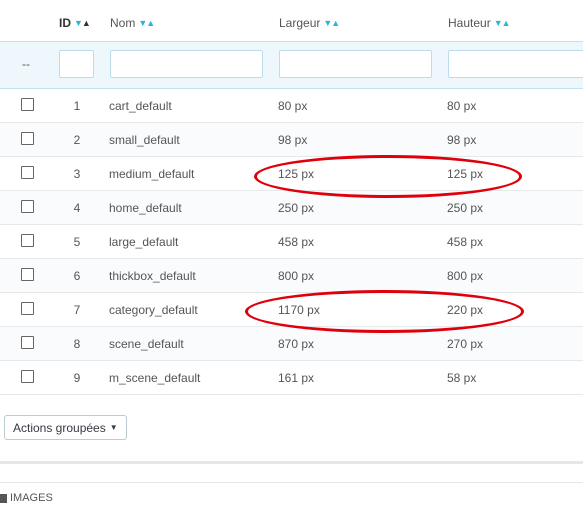 The height and width of the screenshot is (507, 583). I want to click on column-header-width: Largeur ▼▲, so click(309, 23).